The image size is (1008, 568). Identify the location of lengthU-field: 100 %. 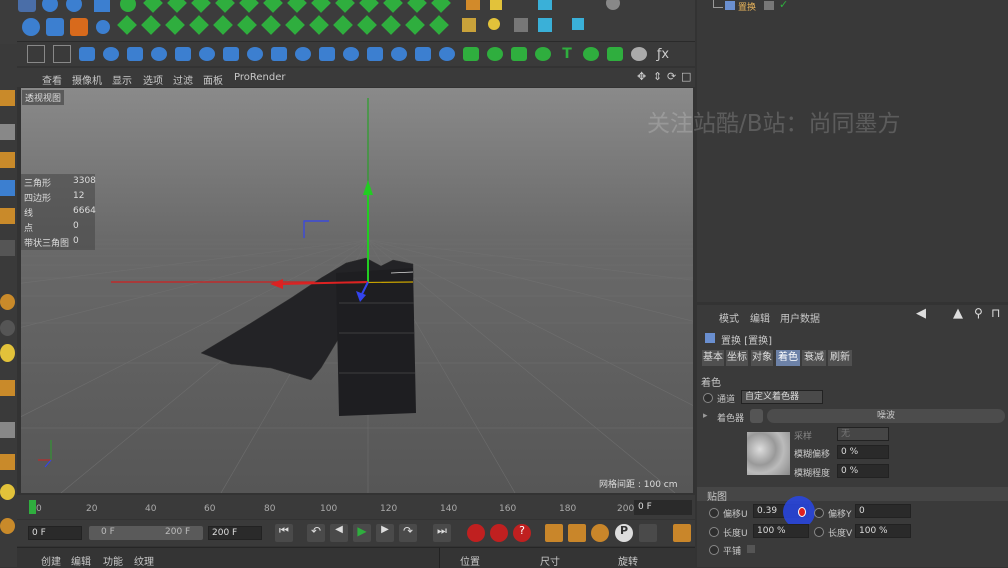
(781, 531).